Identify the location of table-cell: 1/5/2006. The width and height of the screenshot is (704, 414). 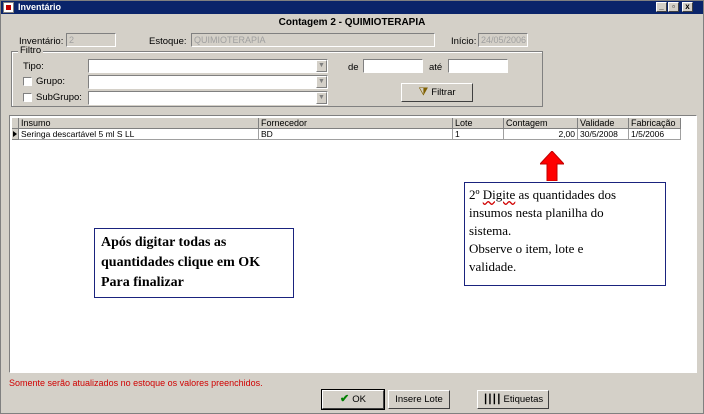
(655, 134).